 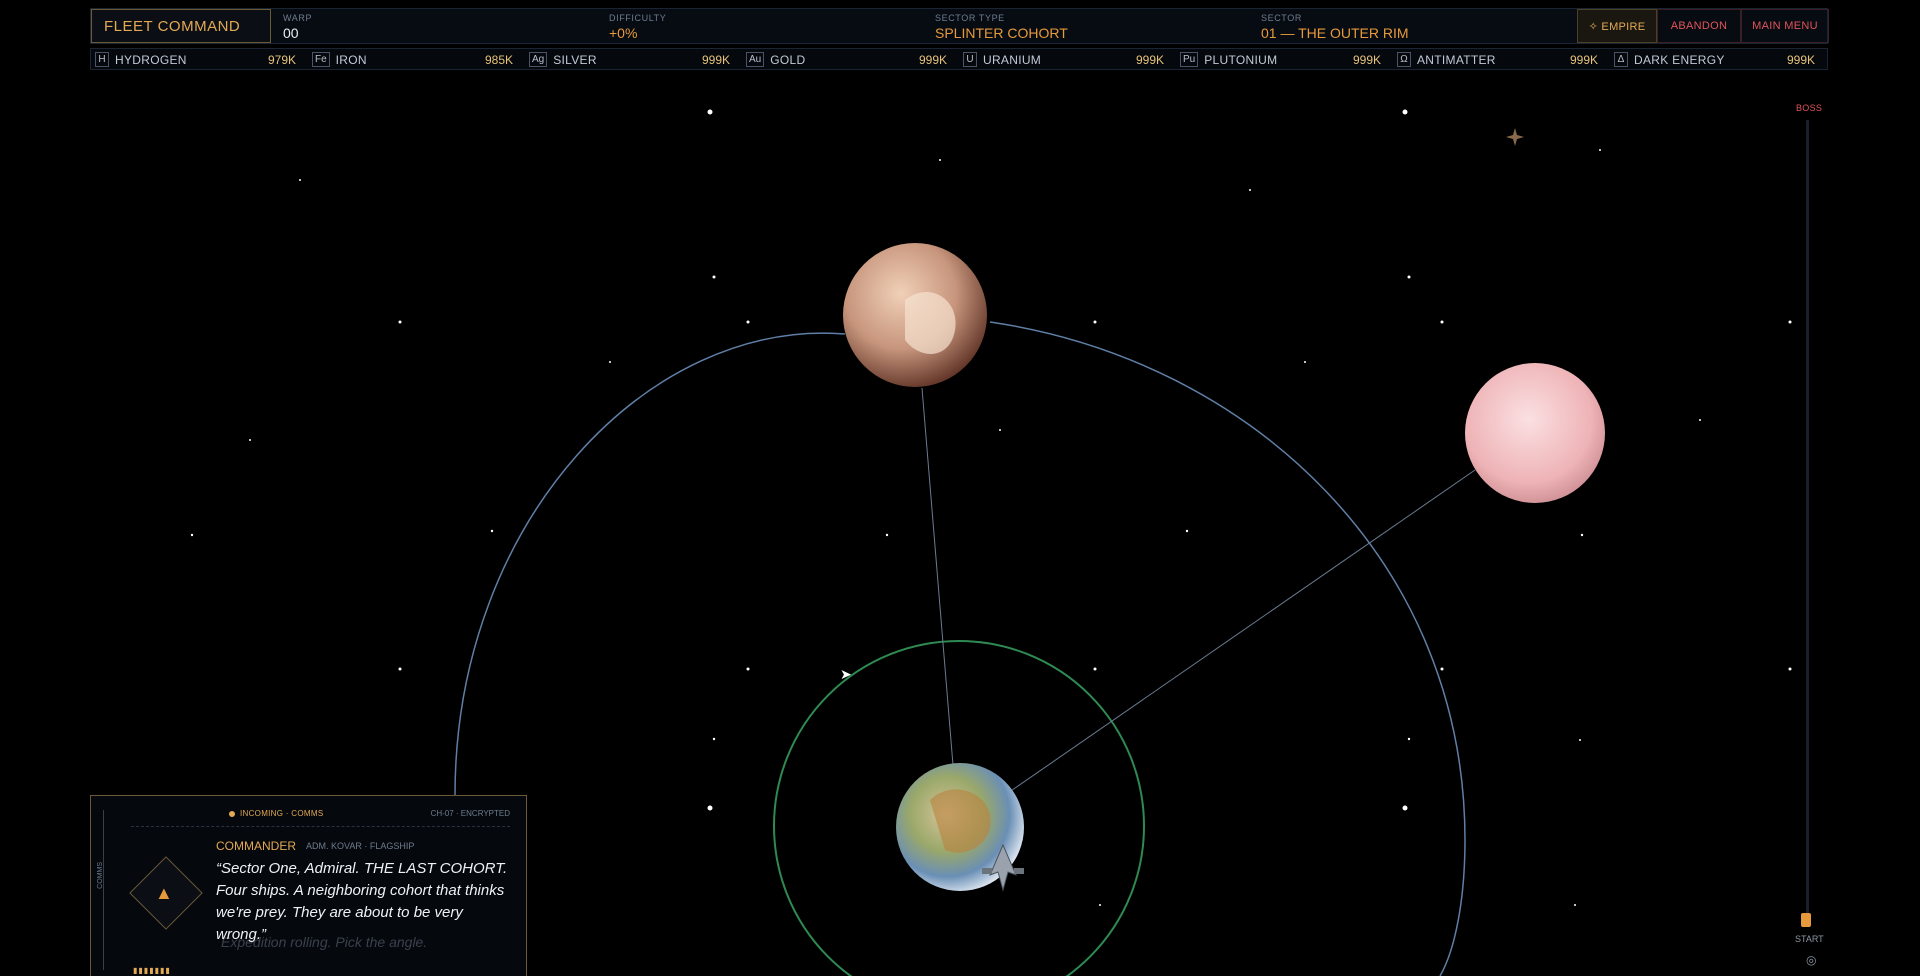 What do you see at coordinates (151, 59) in the screenshot?
I see `resource-name: HYDROGEN` at bounding box center [151, 59].